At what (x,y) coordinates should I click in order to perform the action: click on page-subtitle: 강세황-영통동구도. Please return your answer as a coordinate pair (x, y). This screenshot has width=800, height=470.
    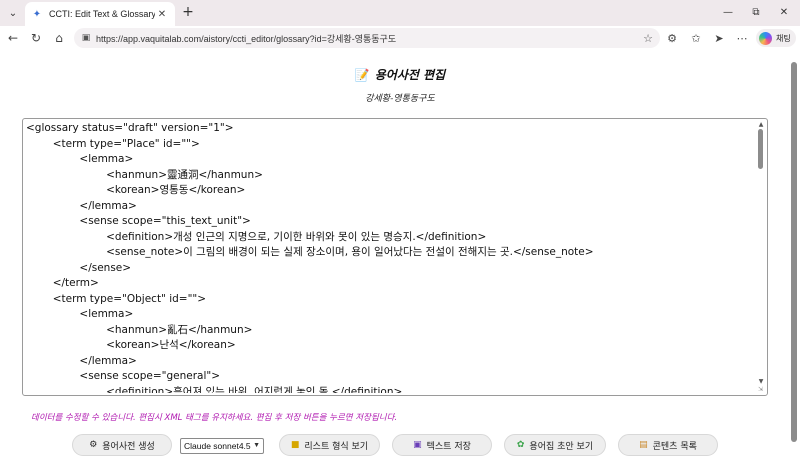
    Looking at the image, I should click on (400, 99).